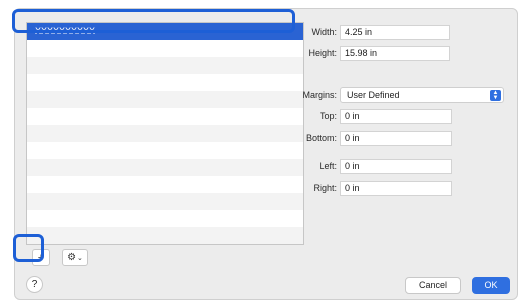 The width and height of the screenshot is (528, 308). What do you see at coordinates (321, 138) in the screenshot?
I see `bottom-margin-label: Bottom:` at bounding box center [321, 138].